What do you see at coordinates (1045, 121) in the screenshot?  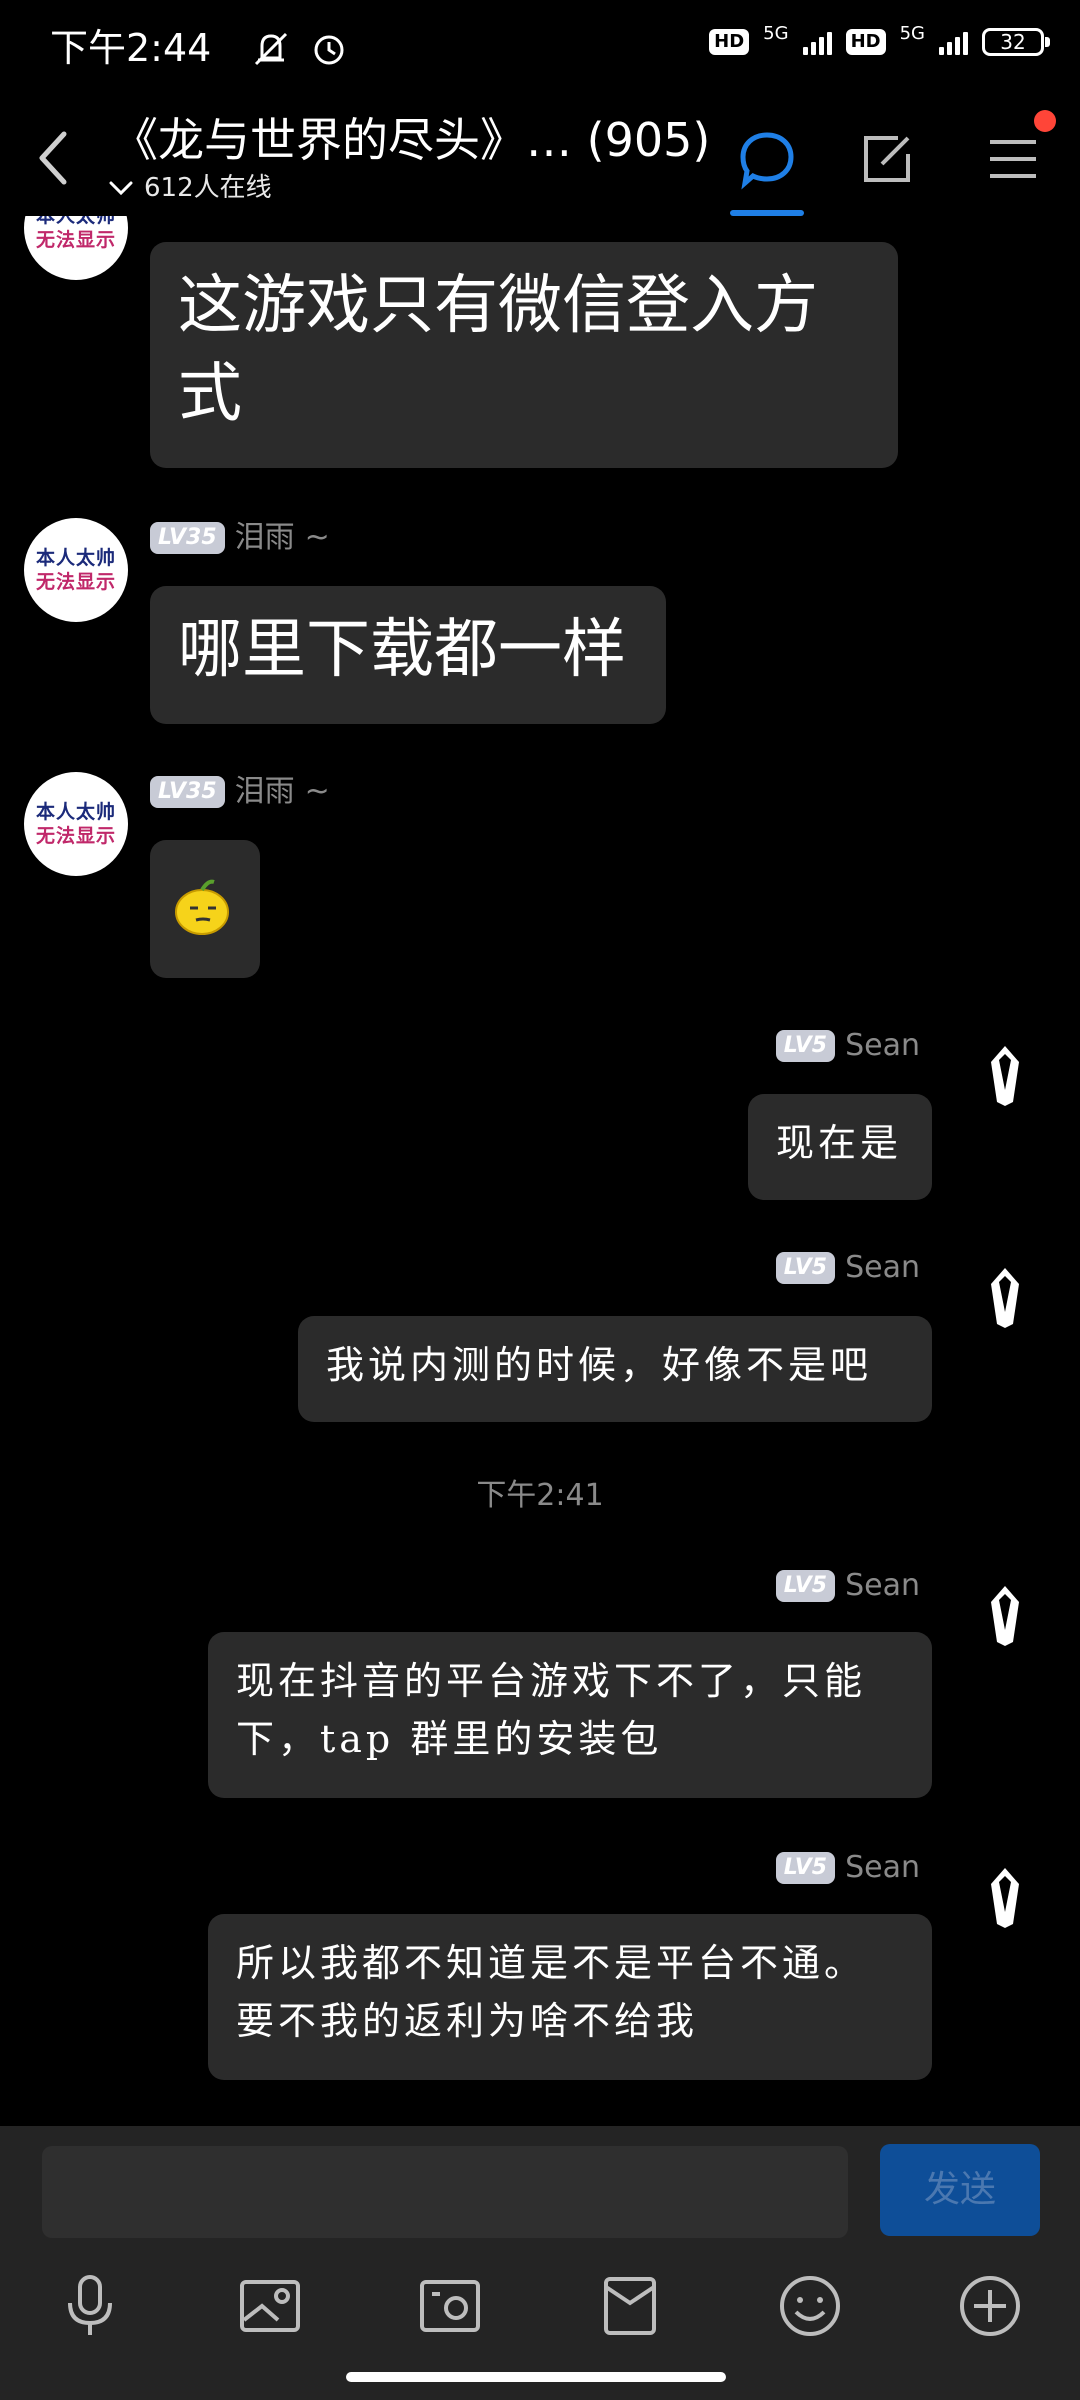 I see `notification-badge` at bounding box center [1045, 121].